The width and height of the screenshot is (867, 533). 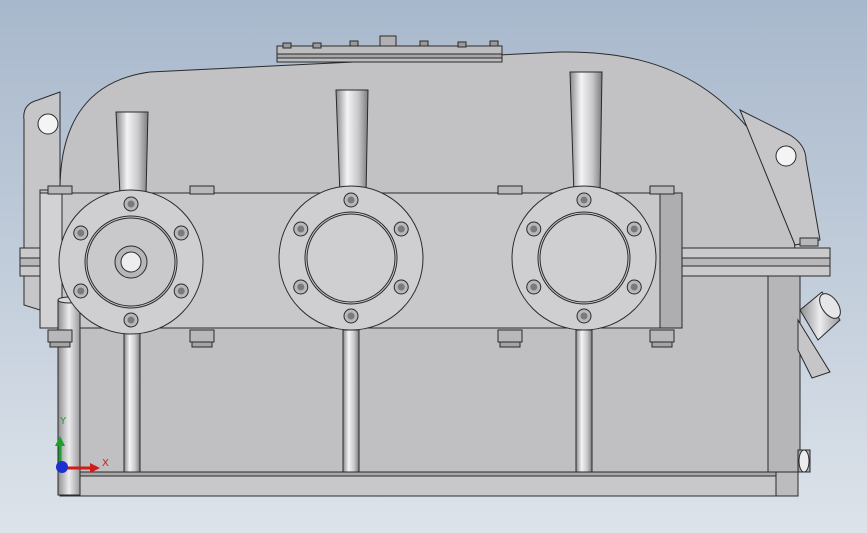 What do you see at coordinates (819, 335) in the screenshot?
I see `oil-level-gauge` at bounding box center [819, 335].